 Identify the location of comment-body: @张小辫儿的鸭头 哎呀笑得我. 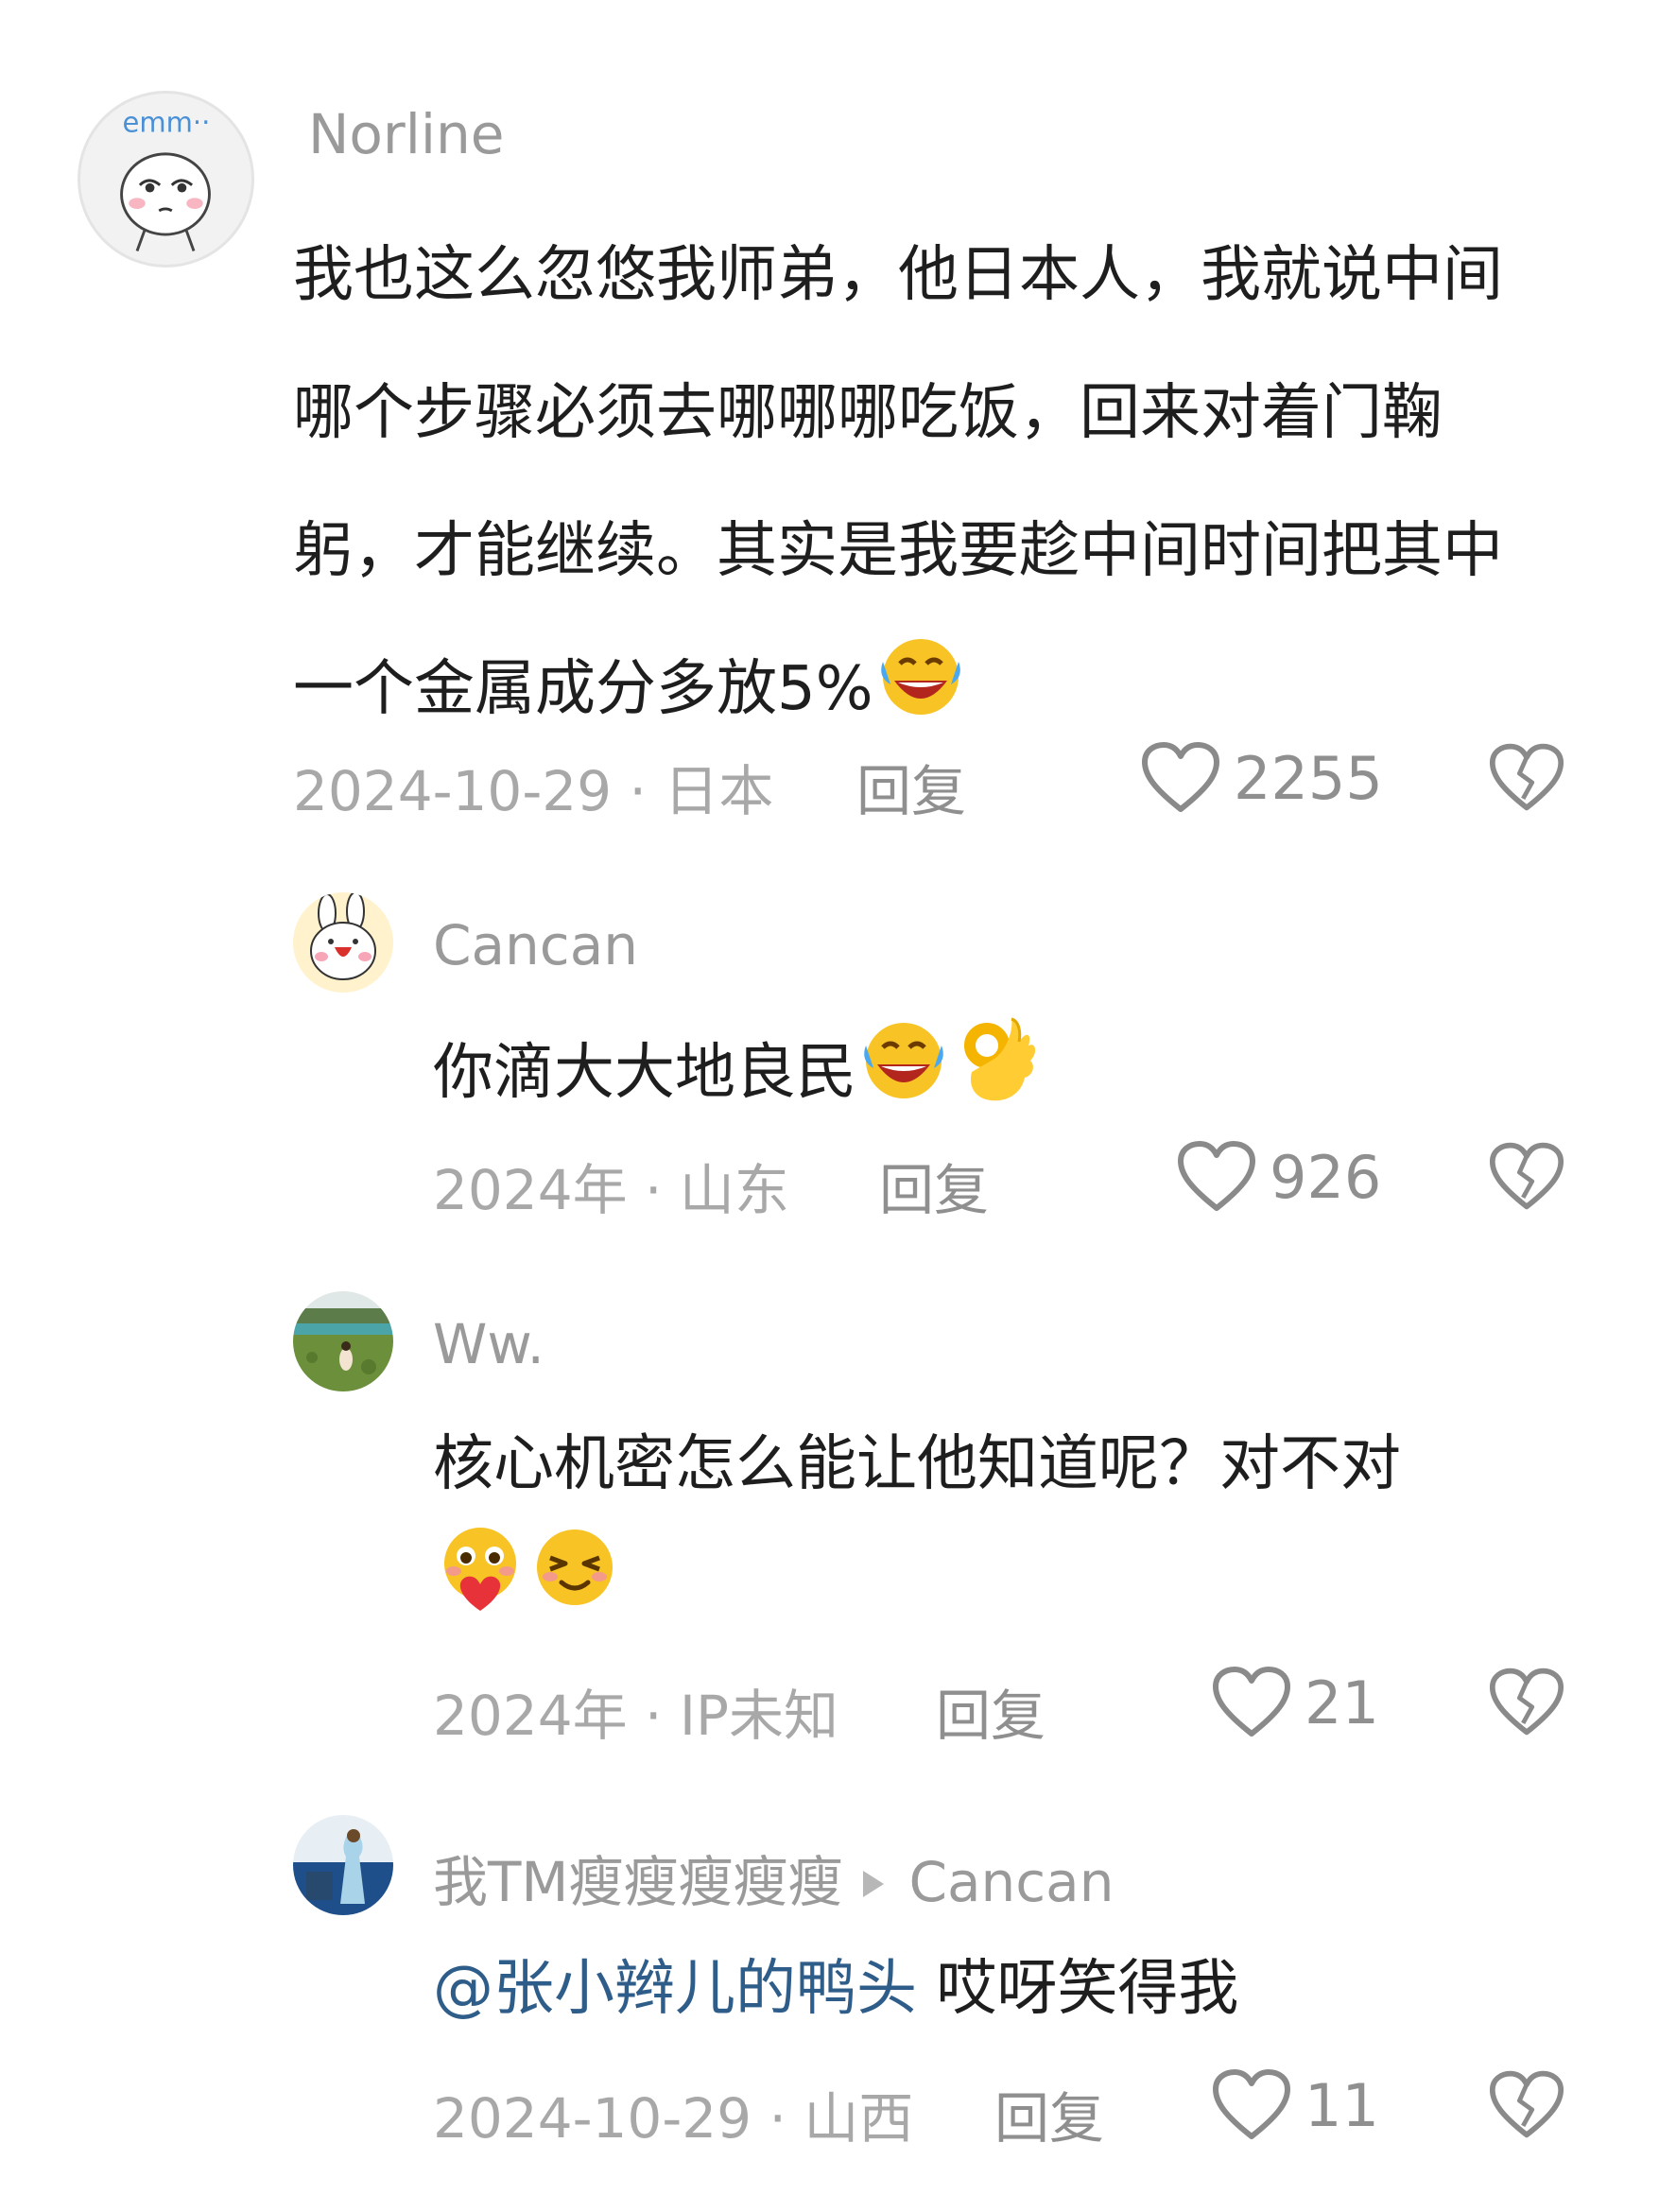
(1000, 1989).